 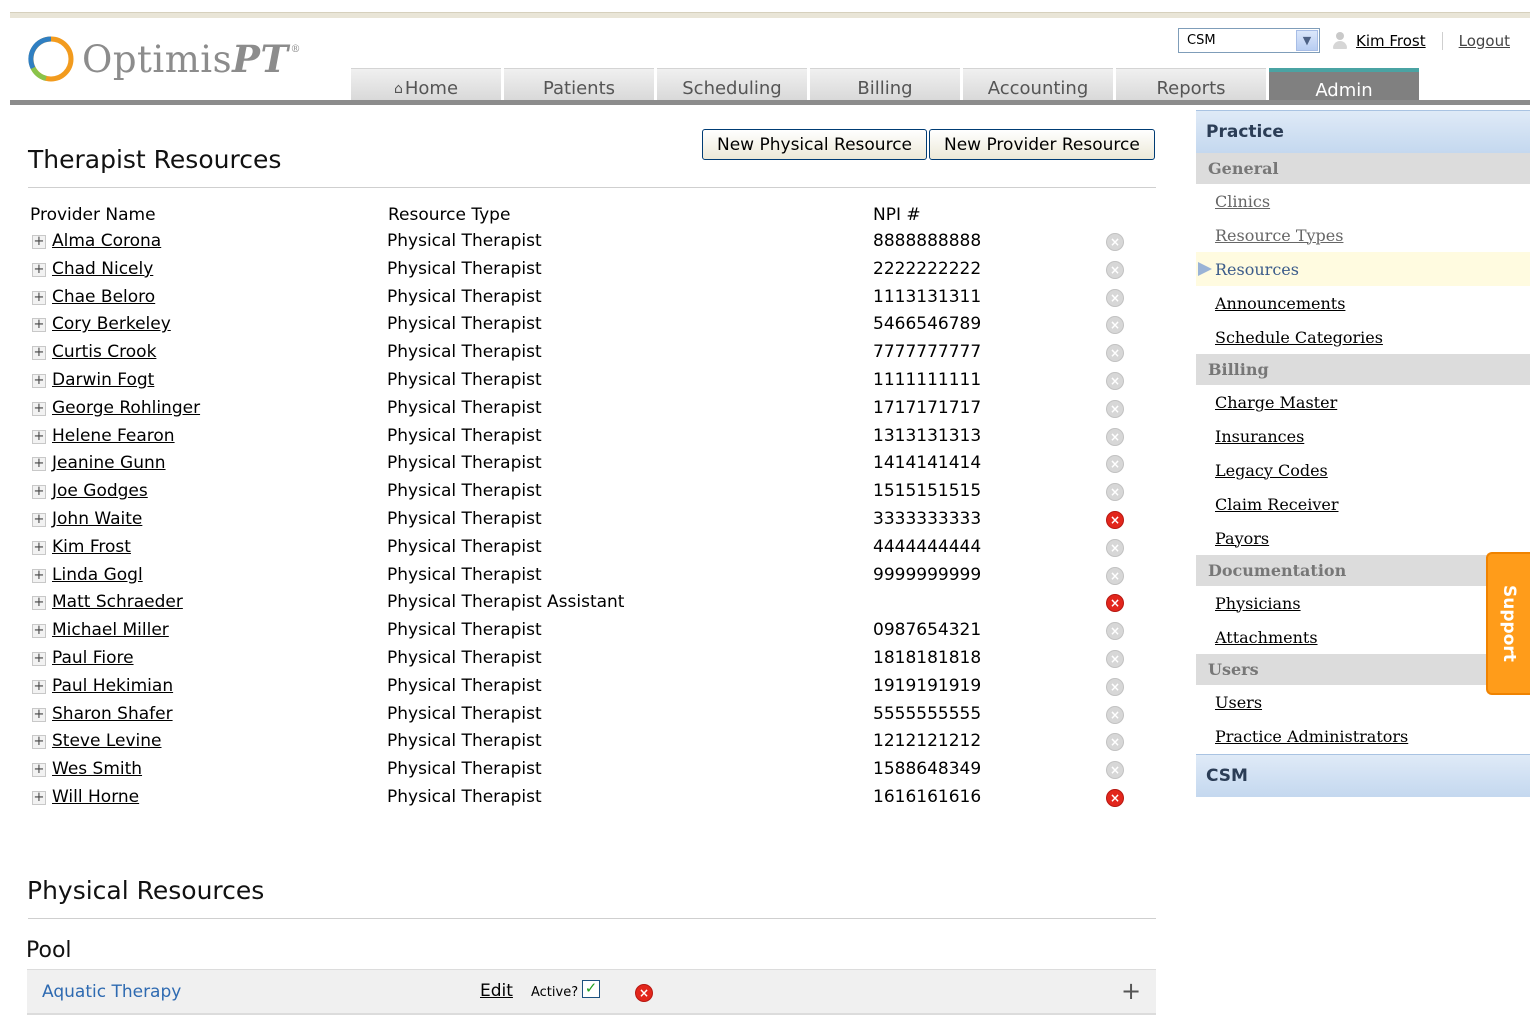 What do you see at coordinates (426, 84) in the screenshot?
I see `tab-home: ⌂ Home` at bounding box center [426, 84].